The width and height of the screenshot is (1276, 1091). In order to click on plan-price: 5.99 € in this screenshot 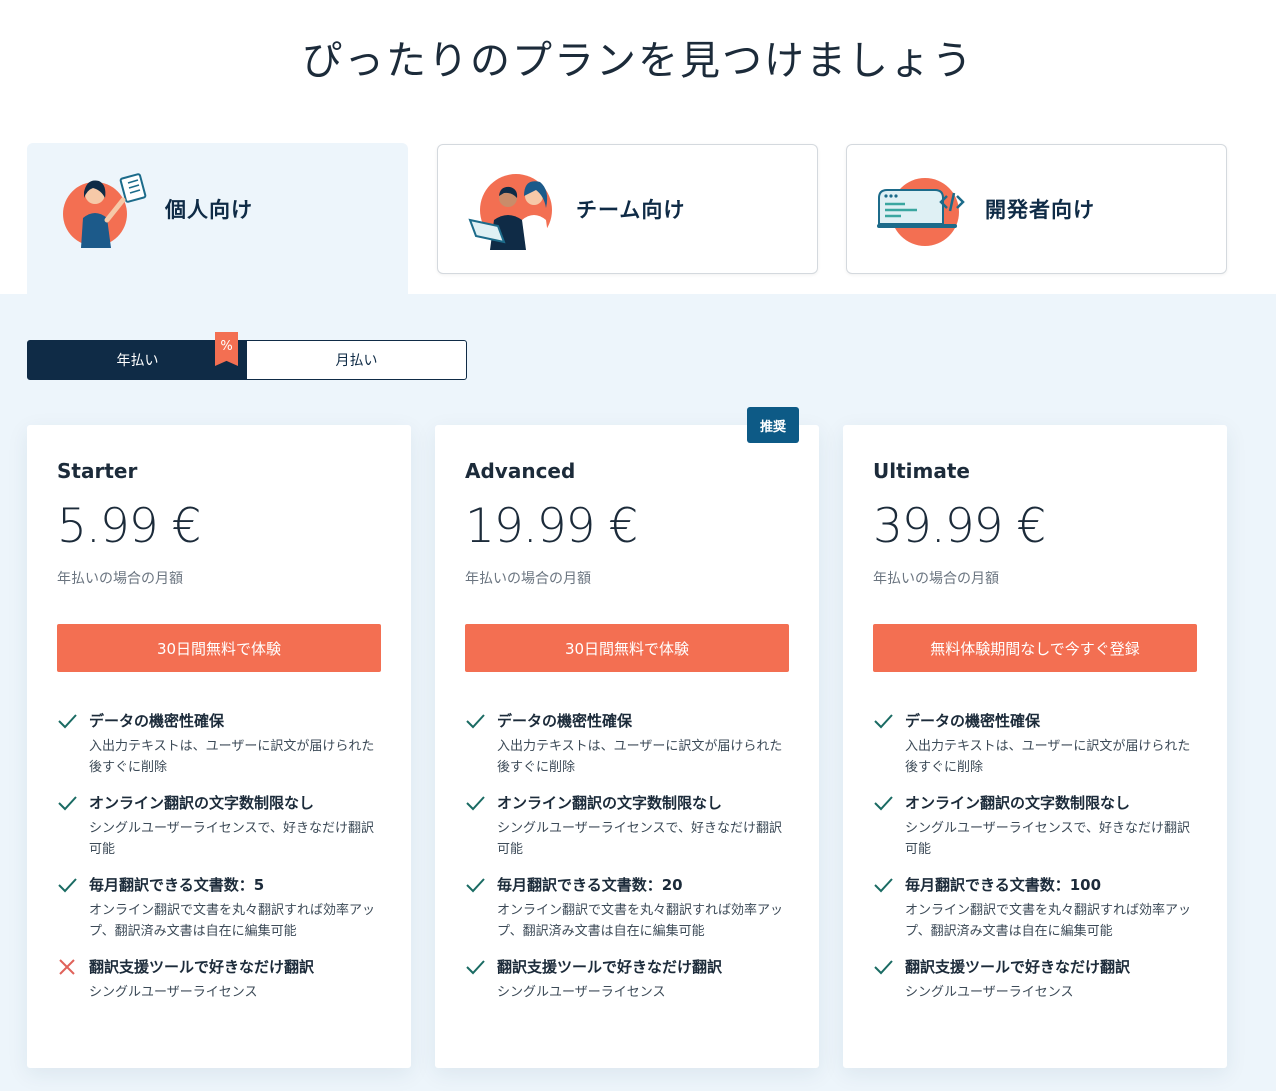, I will do `click(129, 526)`.